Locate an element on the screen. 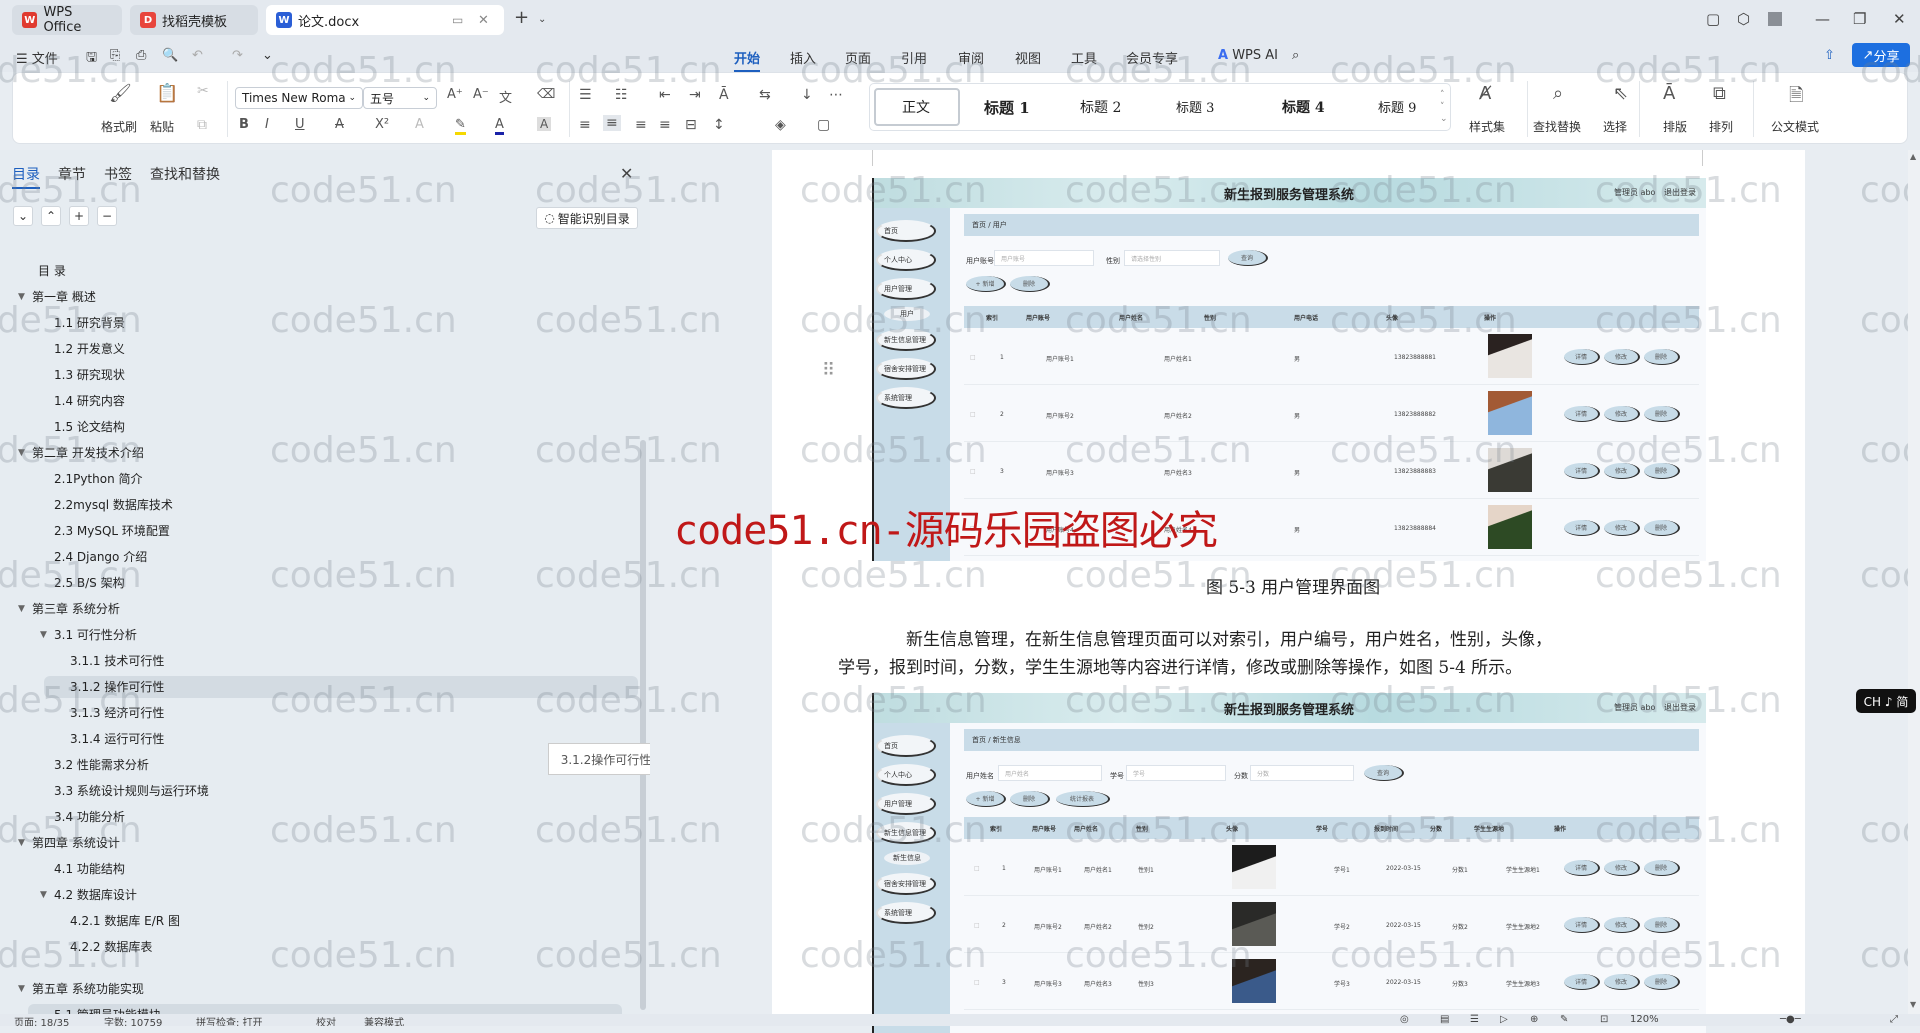  undo-icon: ↶ is located at coordinates (197, 55).